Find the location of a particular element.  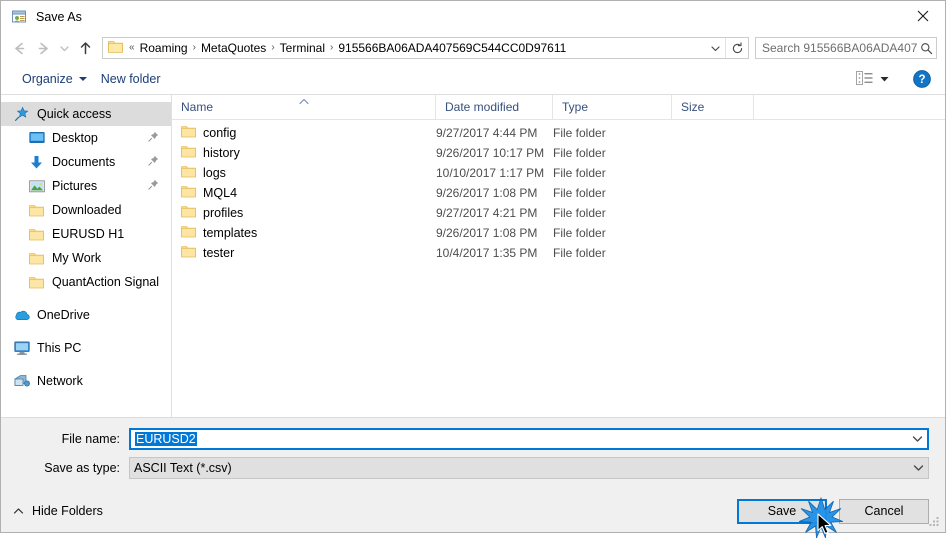

sidebar-item-network: Network is located at coordinates (86, 381).